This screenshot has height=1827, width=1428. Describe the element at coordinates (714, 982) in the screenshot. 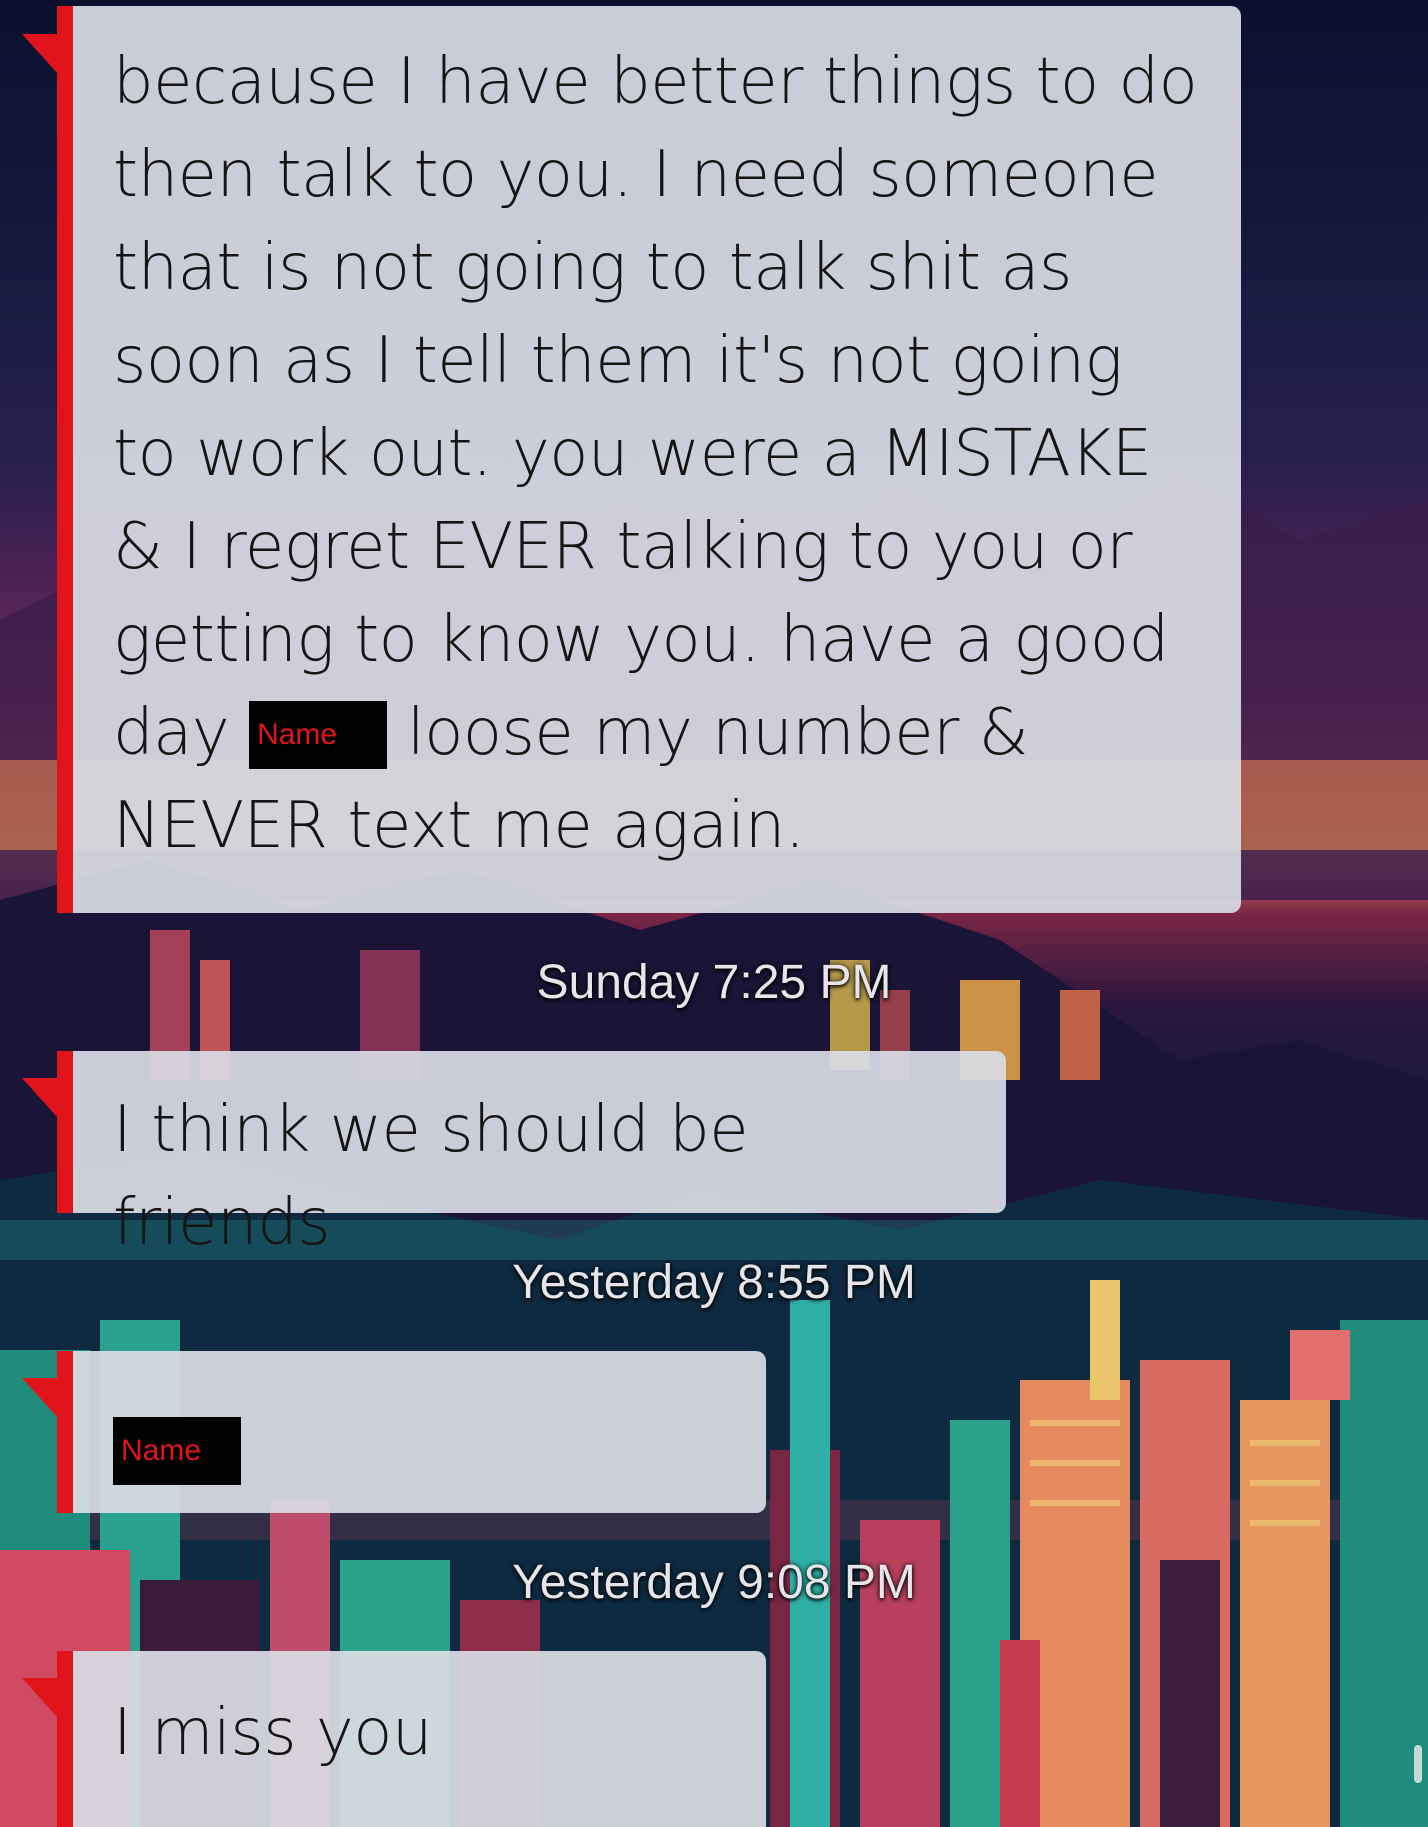

I see `message-timestamp: Sunday 7:25 PM` at that location.